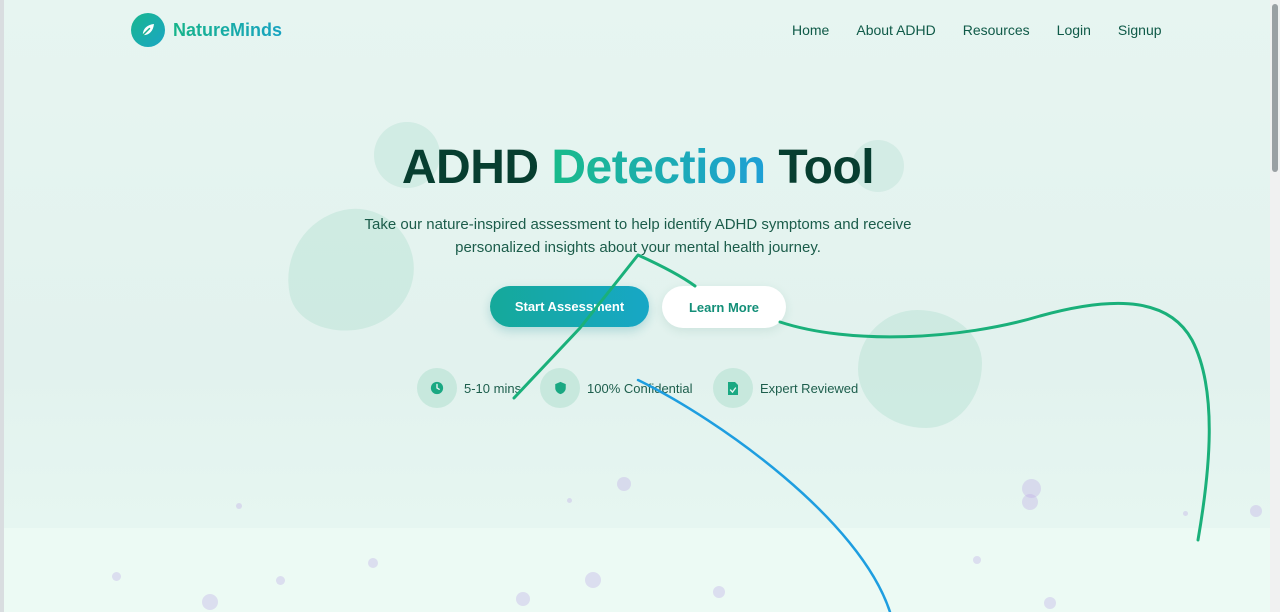  I want to click on nav-link-home: Home, so click(810, 30).